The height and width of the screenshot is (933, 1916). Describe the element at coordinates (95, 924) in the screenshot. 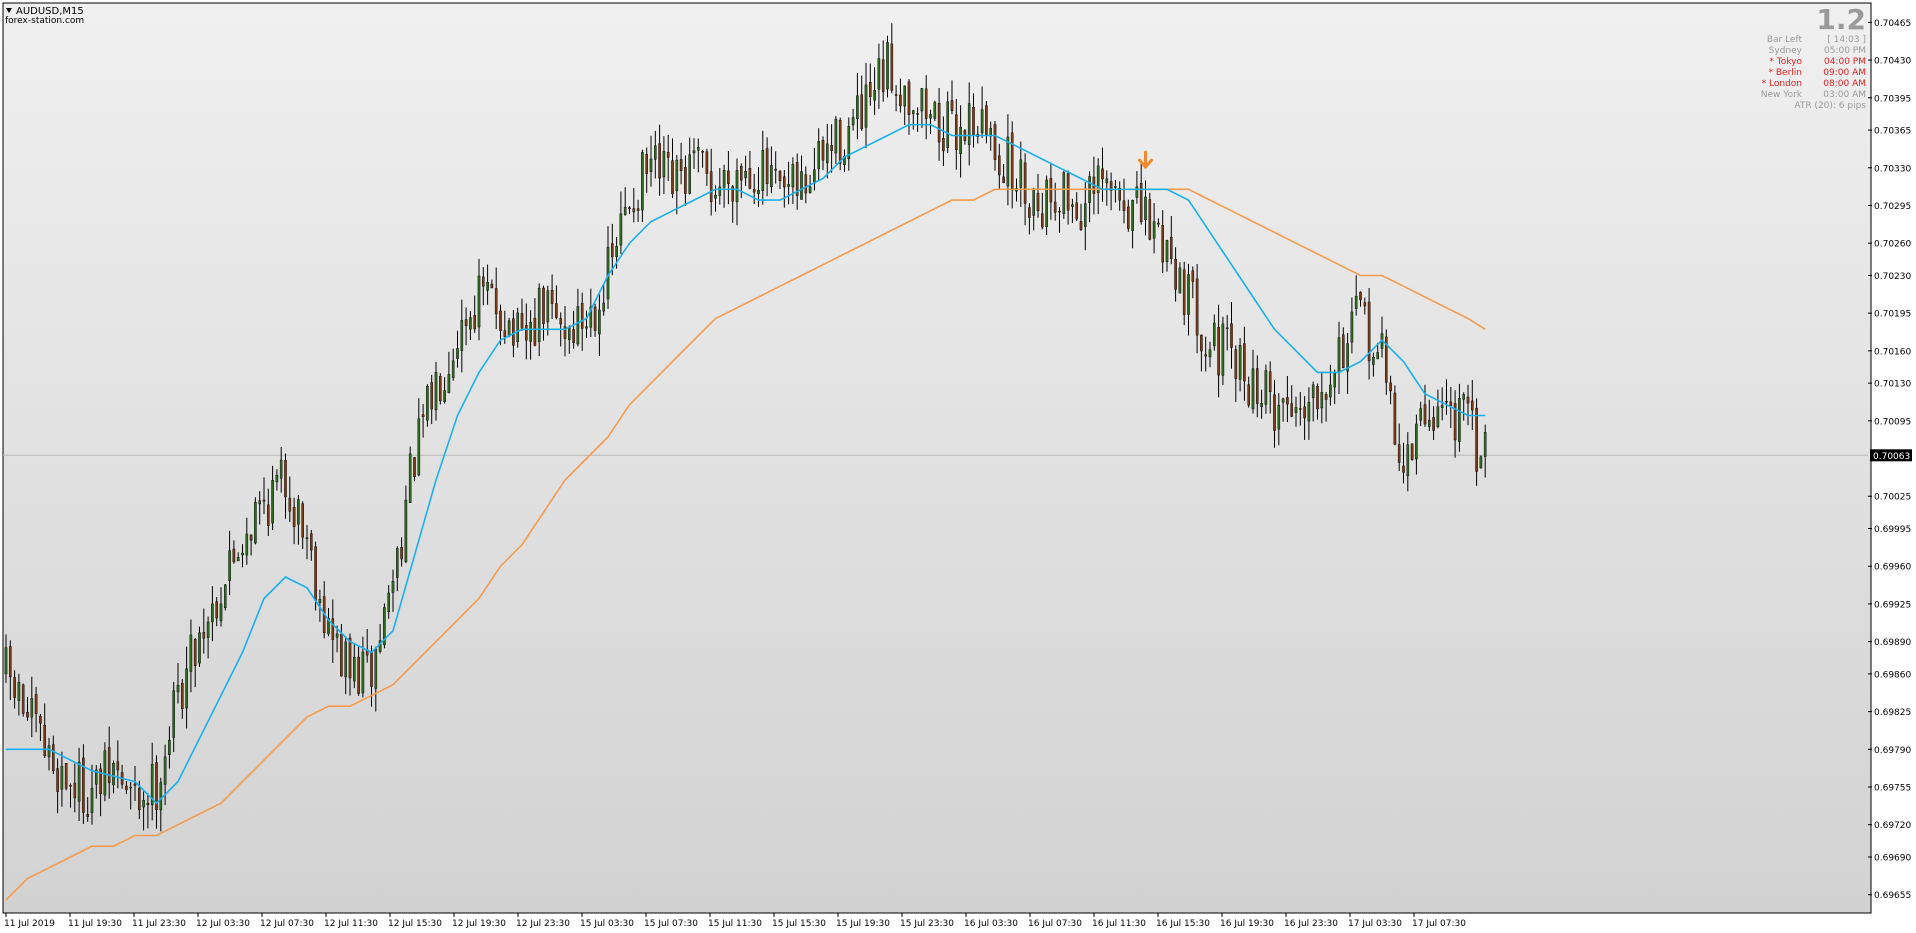

I see `x-tick-label: 11 Jul 19:30` at that location.